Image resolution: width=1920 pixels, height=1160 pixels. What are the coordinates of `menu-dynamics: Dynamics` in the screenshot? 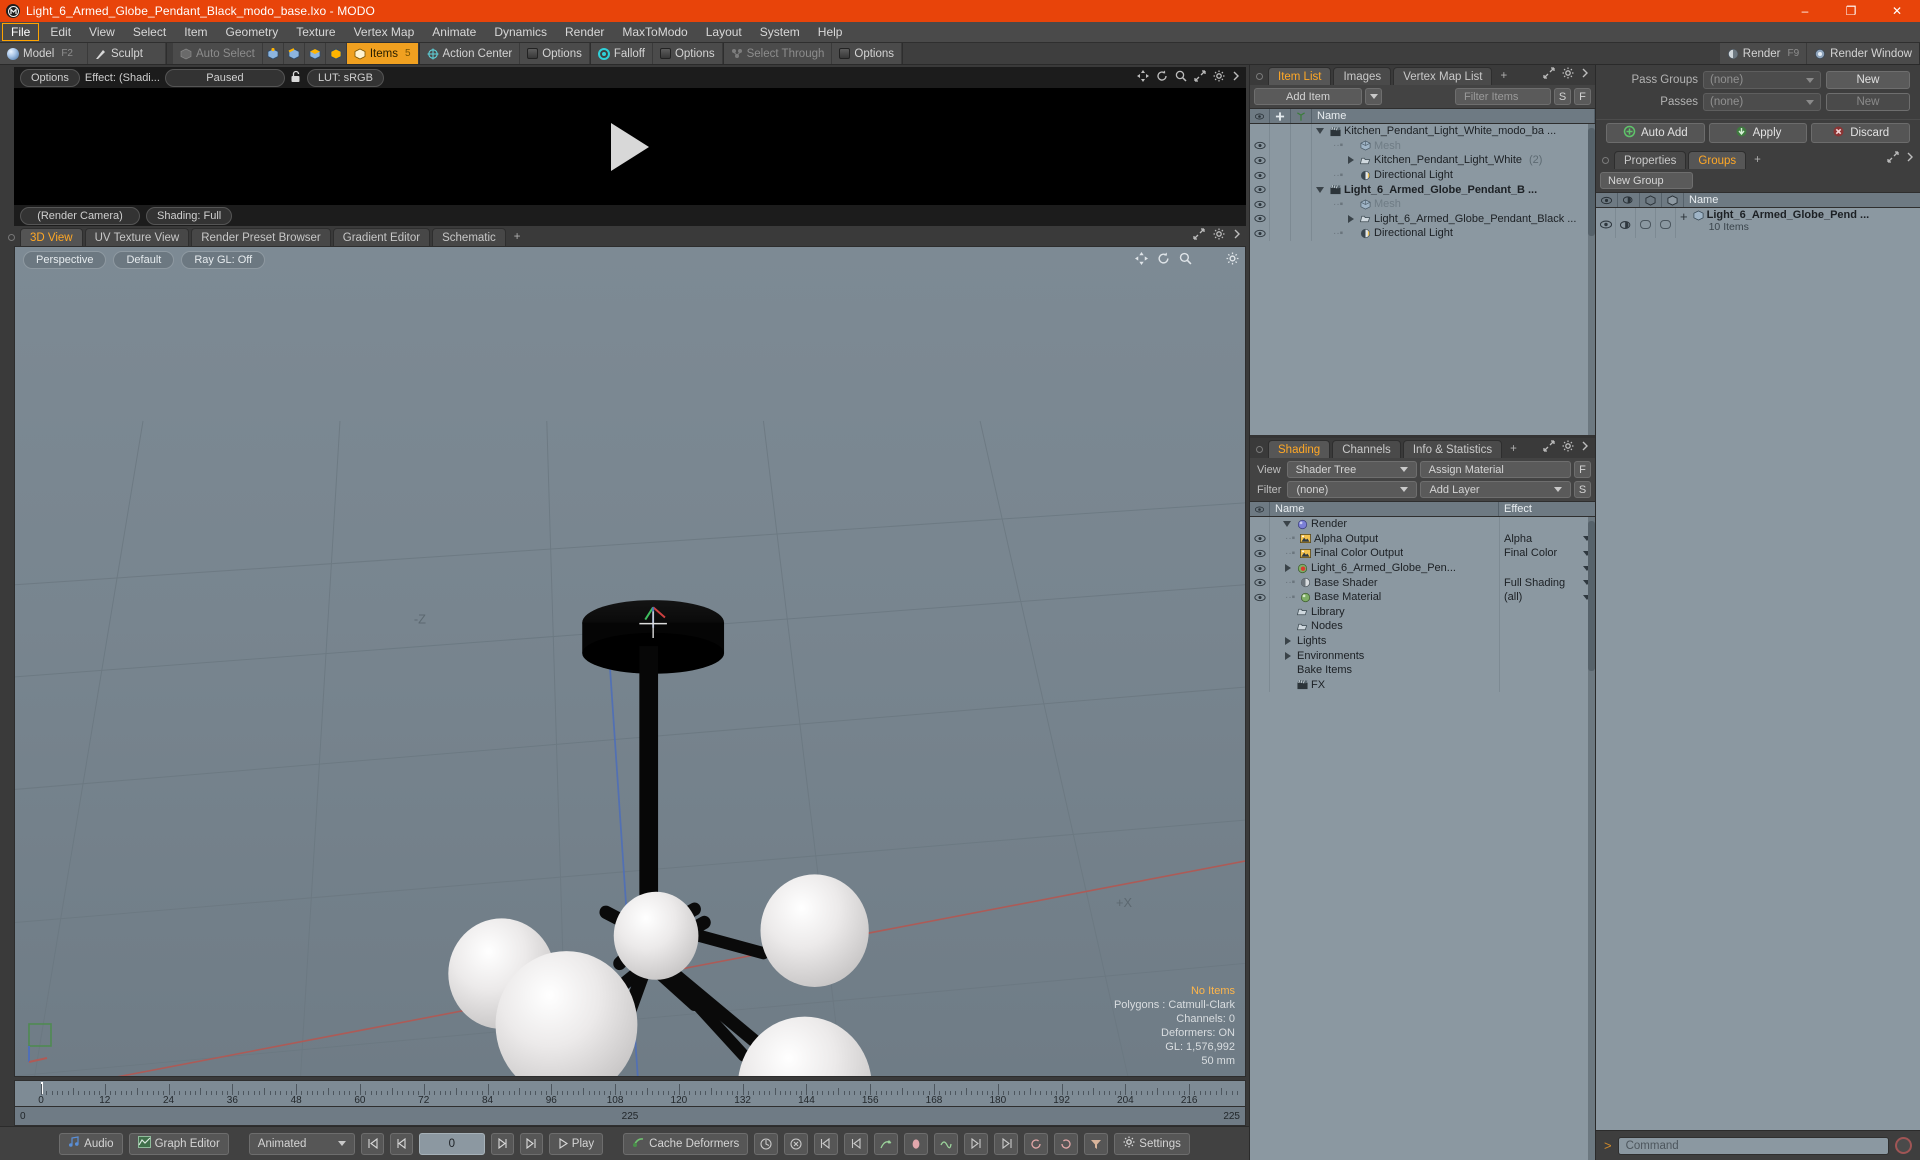 It's located at (520, 32).